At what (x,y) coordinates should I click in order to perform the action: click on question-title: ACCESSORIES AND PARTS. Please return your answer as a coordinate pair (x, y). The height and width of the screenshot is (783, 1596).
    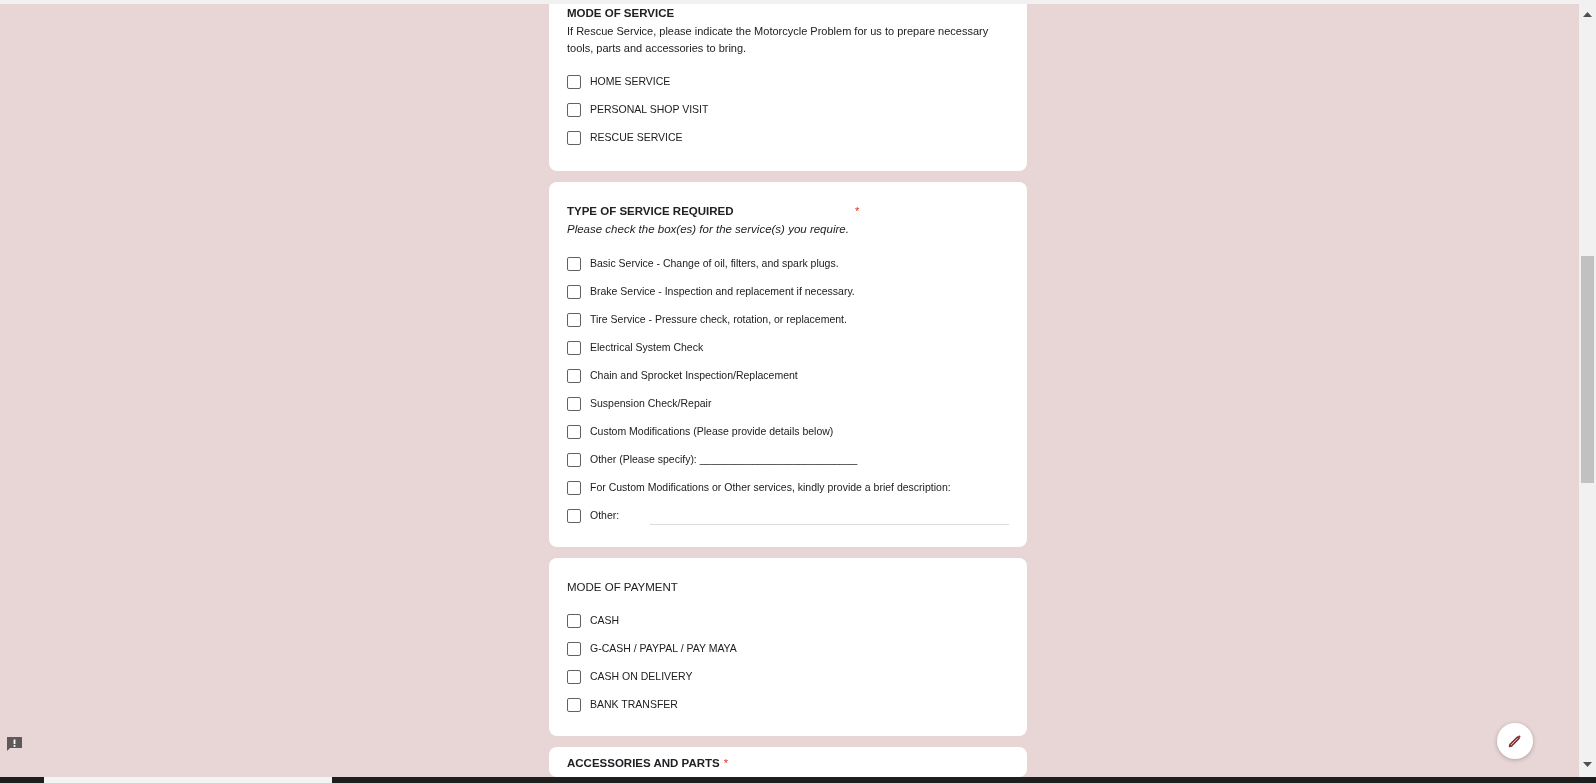
    Looking at the image, I should click on (643, 763).